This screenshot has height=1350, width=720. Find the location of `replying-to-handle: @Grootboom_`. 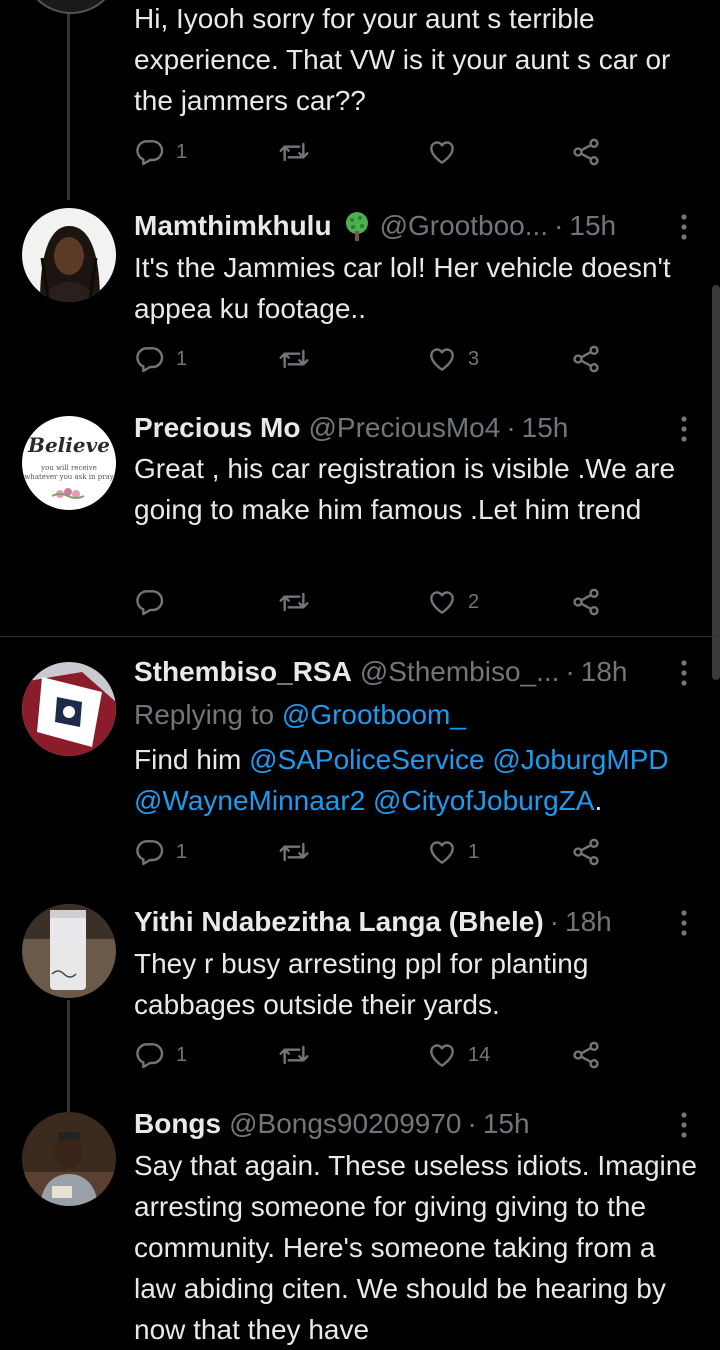

replying-to-handle: @Grootboom_ is located at coordinates (374, 714).